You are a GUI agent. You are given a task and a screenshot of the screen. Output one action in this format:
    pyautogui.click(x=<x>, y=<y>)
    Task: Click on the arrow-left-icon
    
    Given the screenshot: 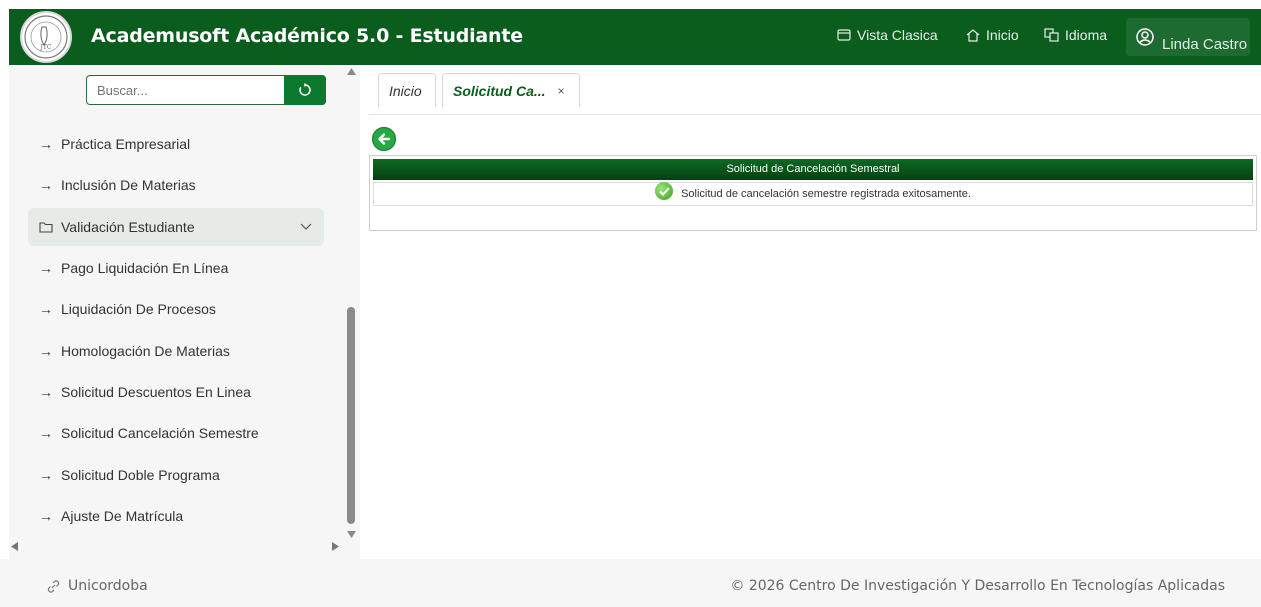 What is the action you would take?
    pyautogui.click(x=384, y=139)
    